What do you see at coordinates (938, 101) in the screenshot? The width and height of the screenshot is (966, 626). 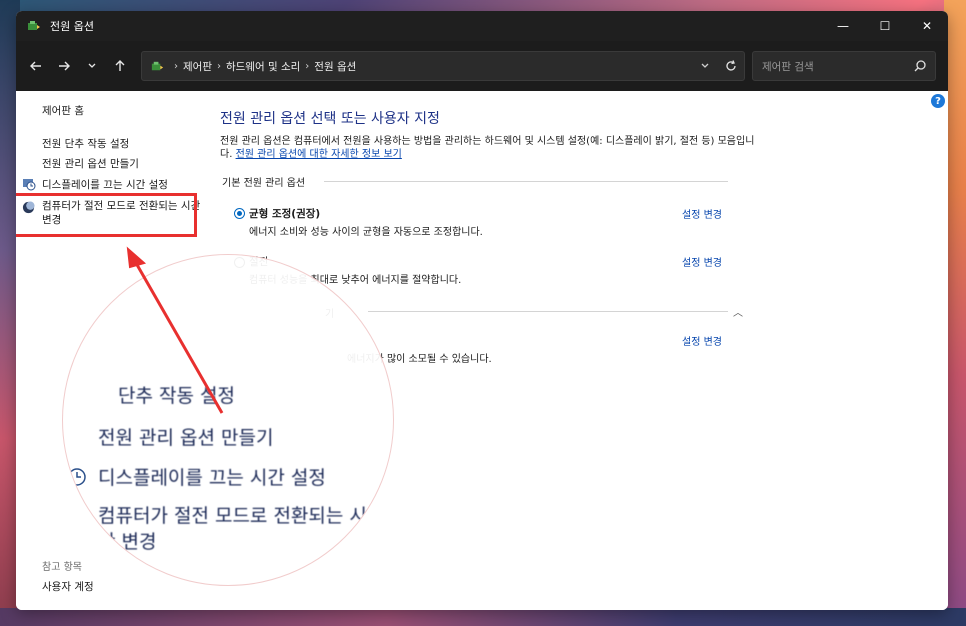 I see `help-icon: ?` at bounding box center [938, 101].